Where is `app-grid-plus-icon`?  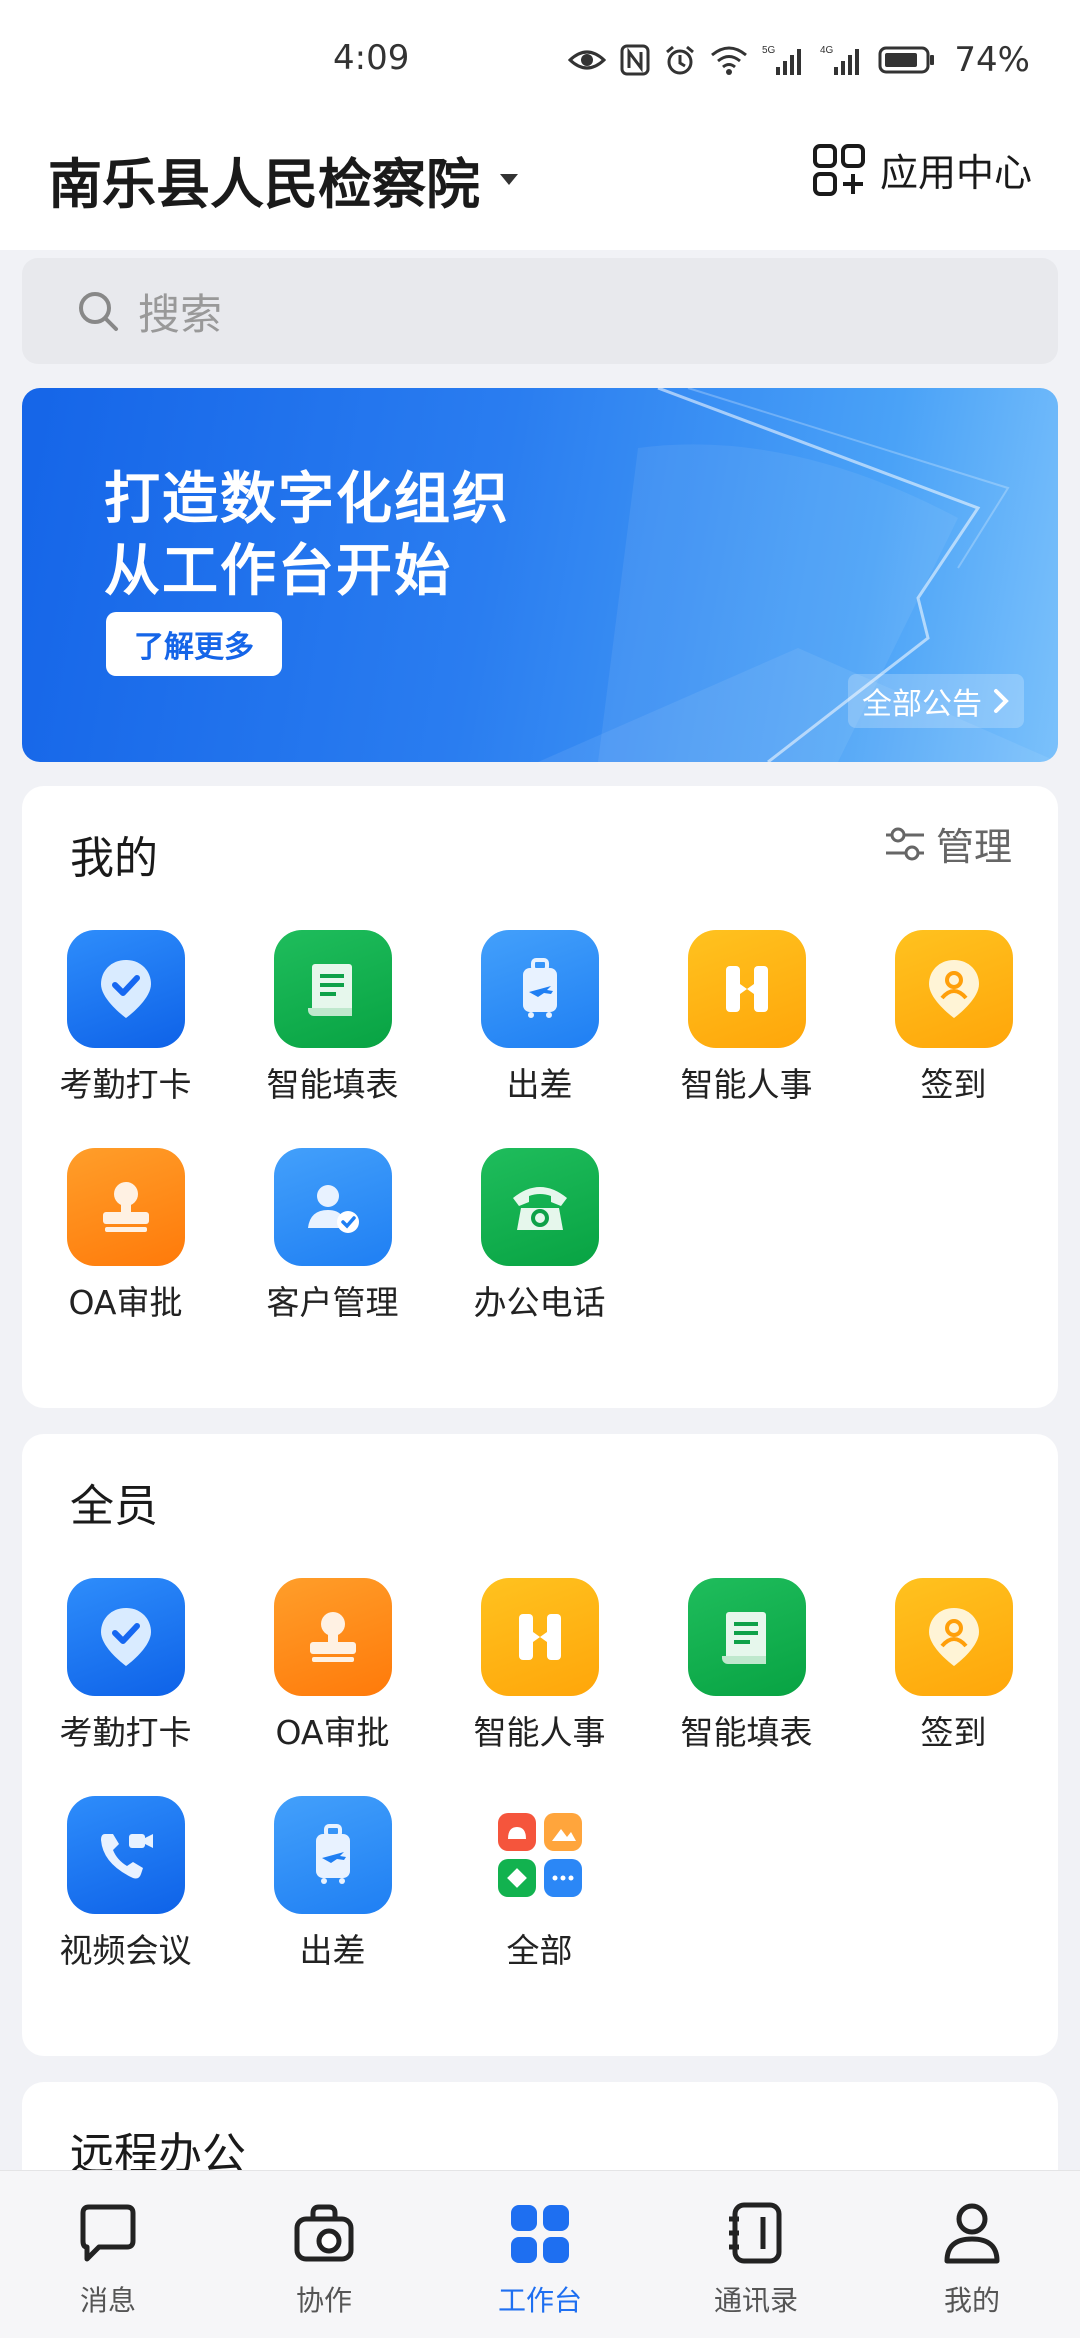
app-grid-plus-icon is located at coordinates (838, 169).